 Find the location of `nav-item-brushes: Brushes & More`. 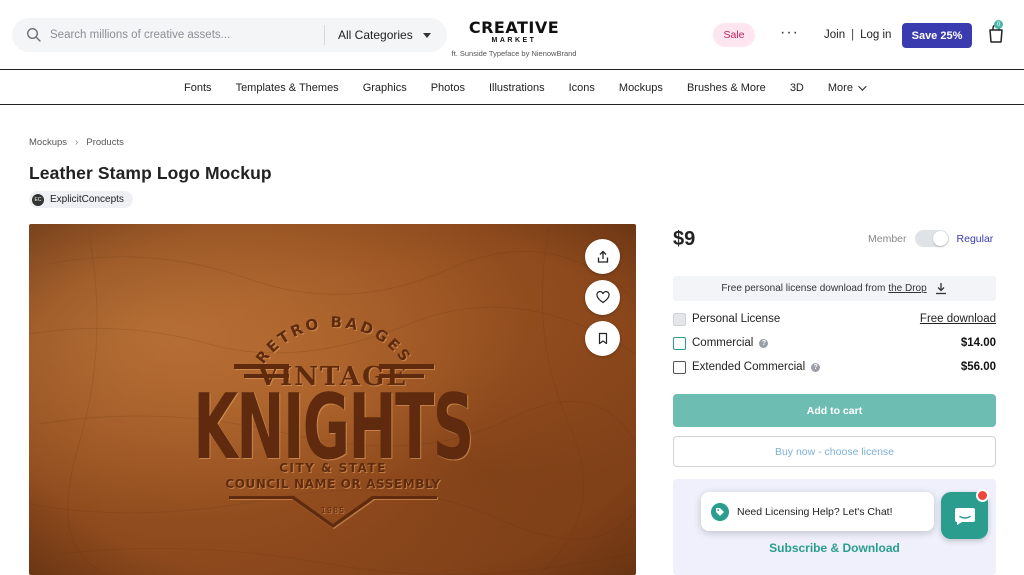

nav-item-brushes: Brushes & More is located at coordinates (726, 88).